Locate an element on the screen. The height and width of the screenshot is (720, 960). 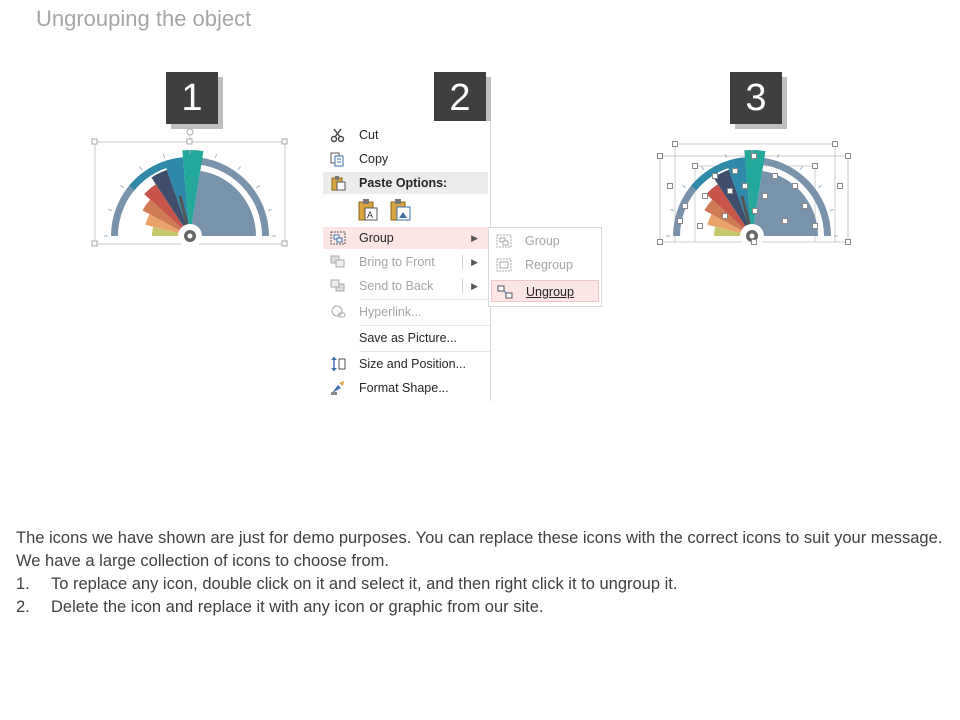
gauge-graphic-ungrouped is located at coordinates (755, 188).